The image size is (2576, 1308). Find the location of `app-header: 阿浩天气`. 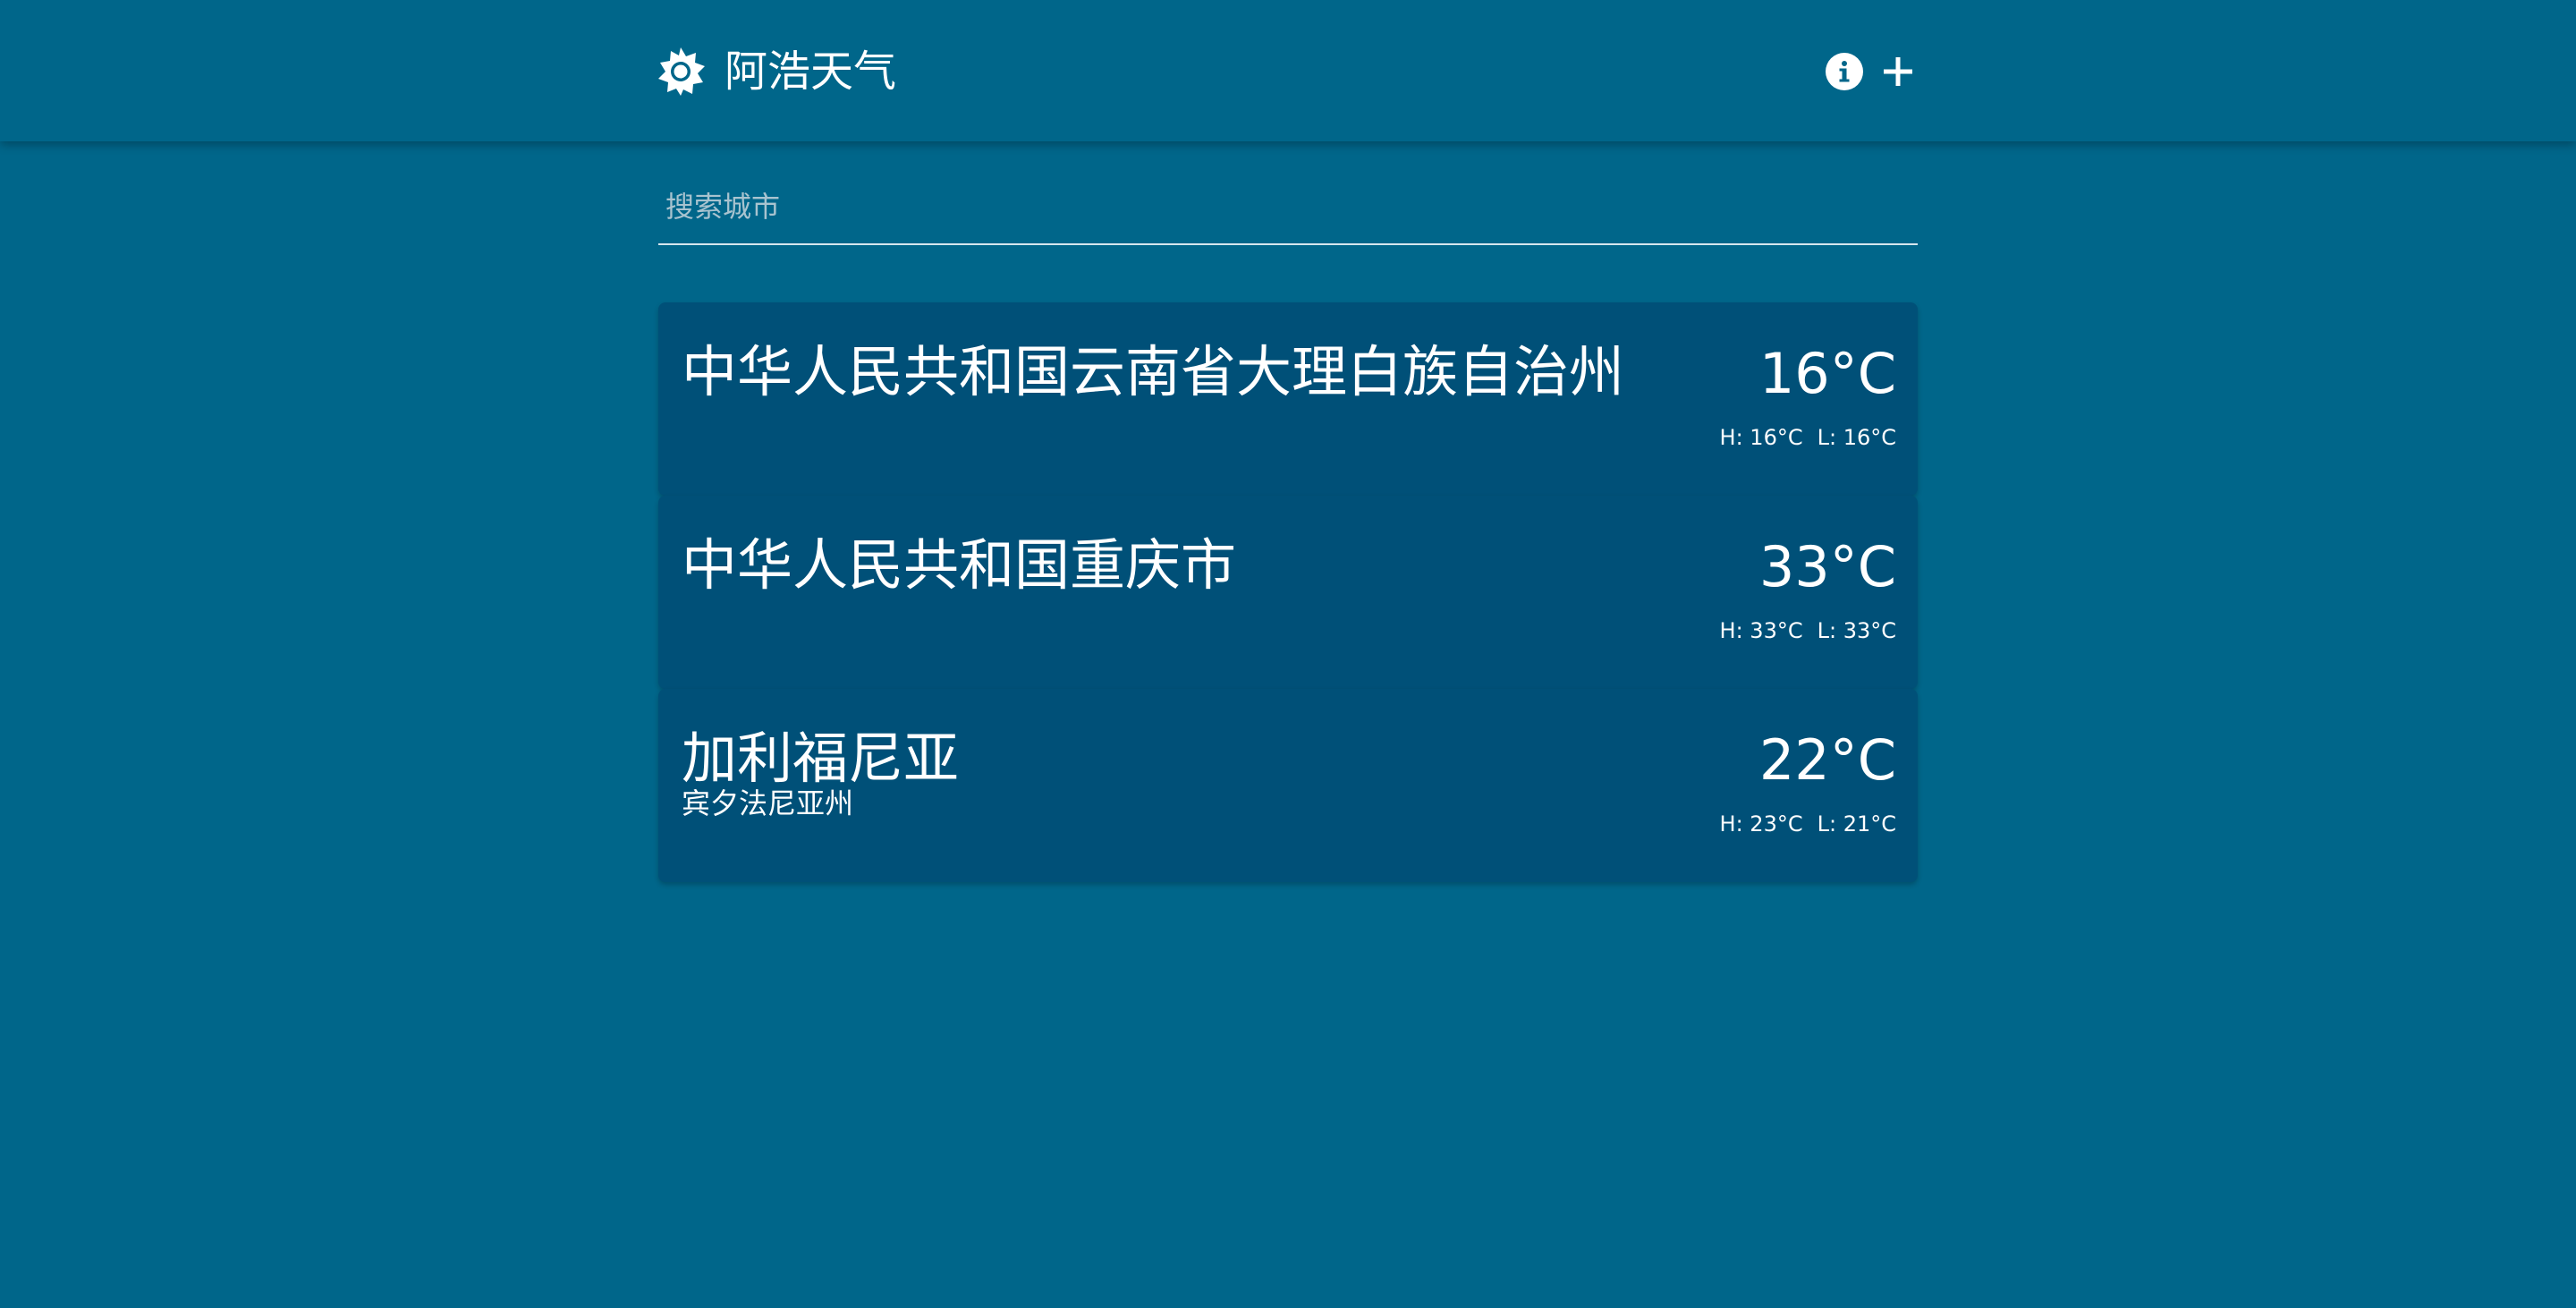

app-header: 阿浩天气 is located at coordinates (1288, 70).